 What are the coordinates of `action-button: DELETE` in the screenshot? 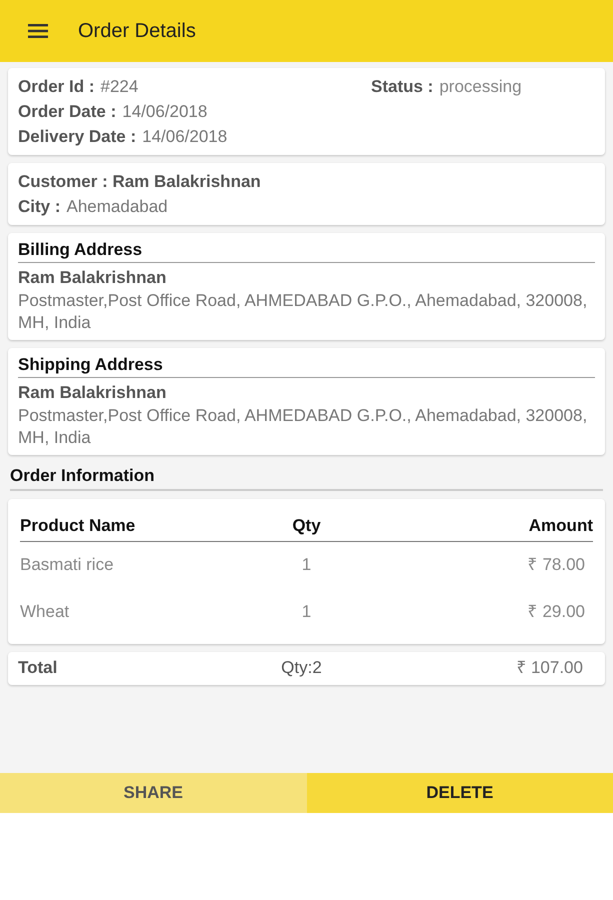 It's located at (459, 793).